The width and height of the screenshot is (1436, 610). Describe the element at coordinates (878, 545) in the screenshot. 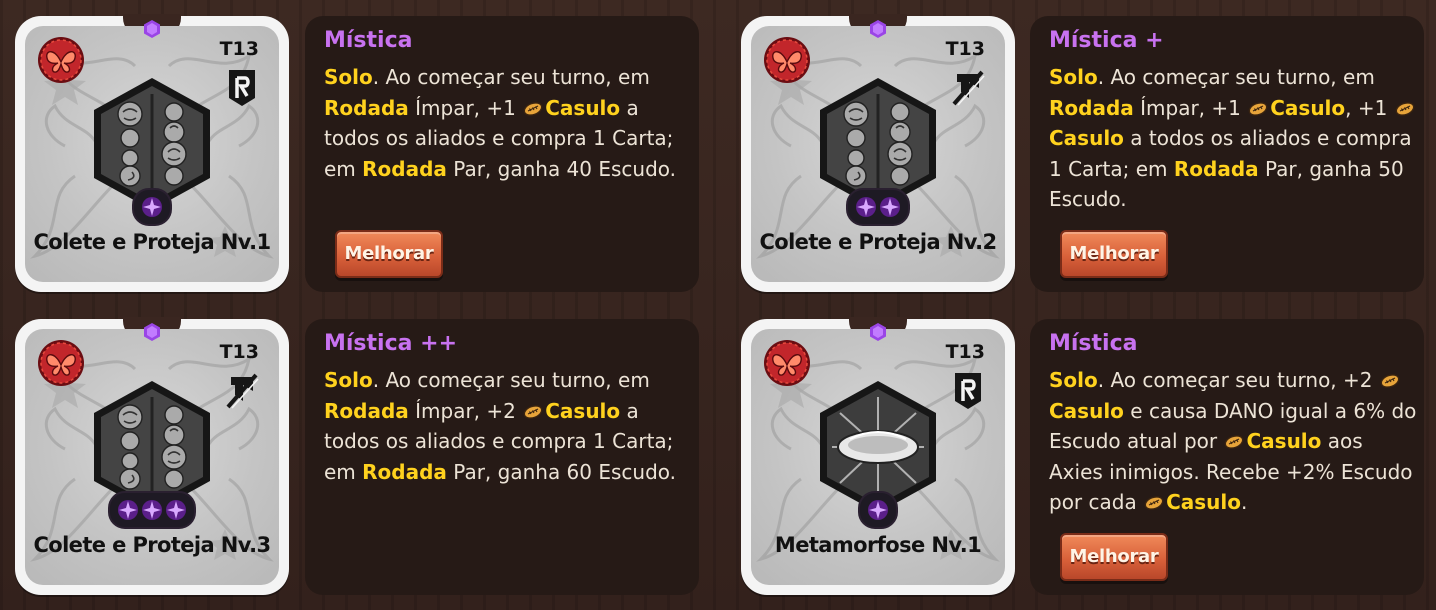

I see `card-name: Metamorfose Nv.1` at that location.